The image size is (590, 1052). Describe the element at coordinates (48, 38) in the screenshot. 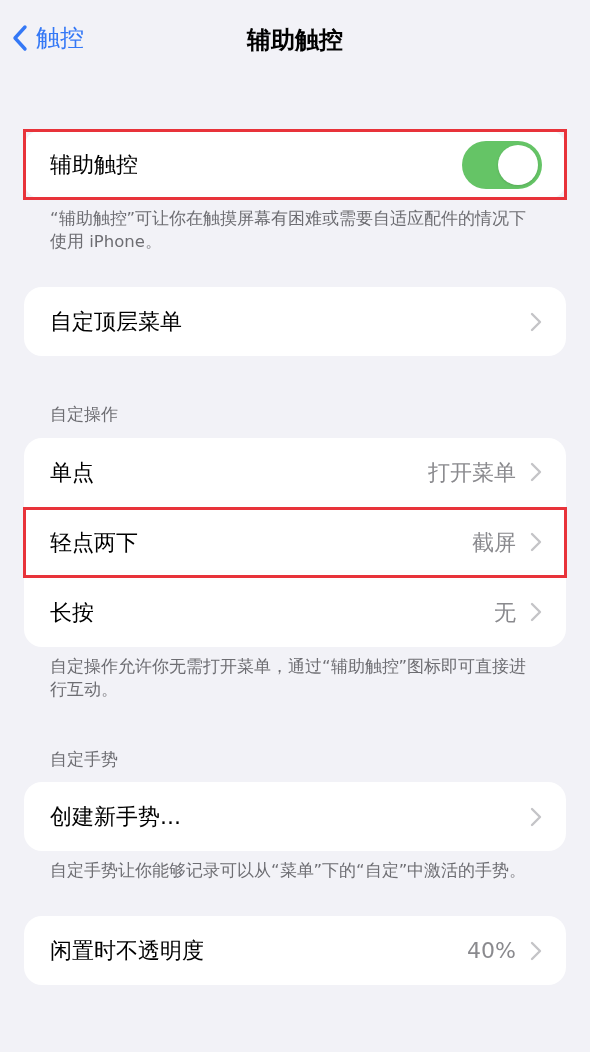

I see `back-button: 触控` at that location.